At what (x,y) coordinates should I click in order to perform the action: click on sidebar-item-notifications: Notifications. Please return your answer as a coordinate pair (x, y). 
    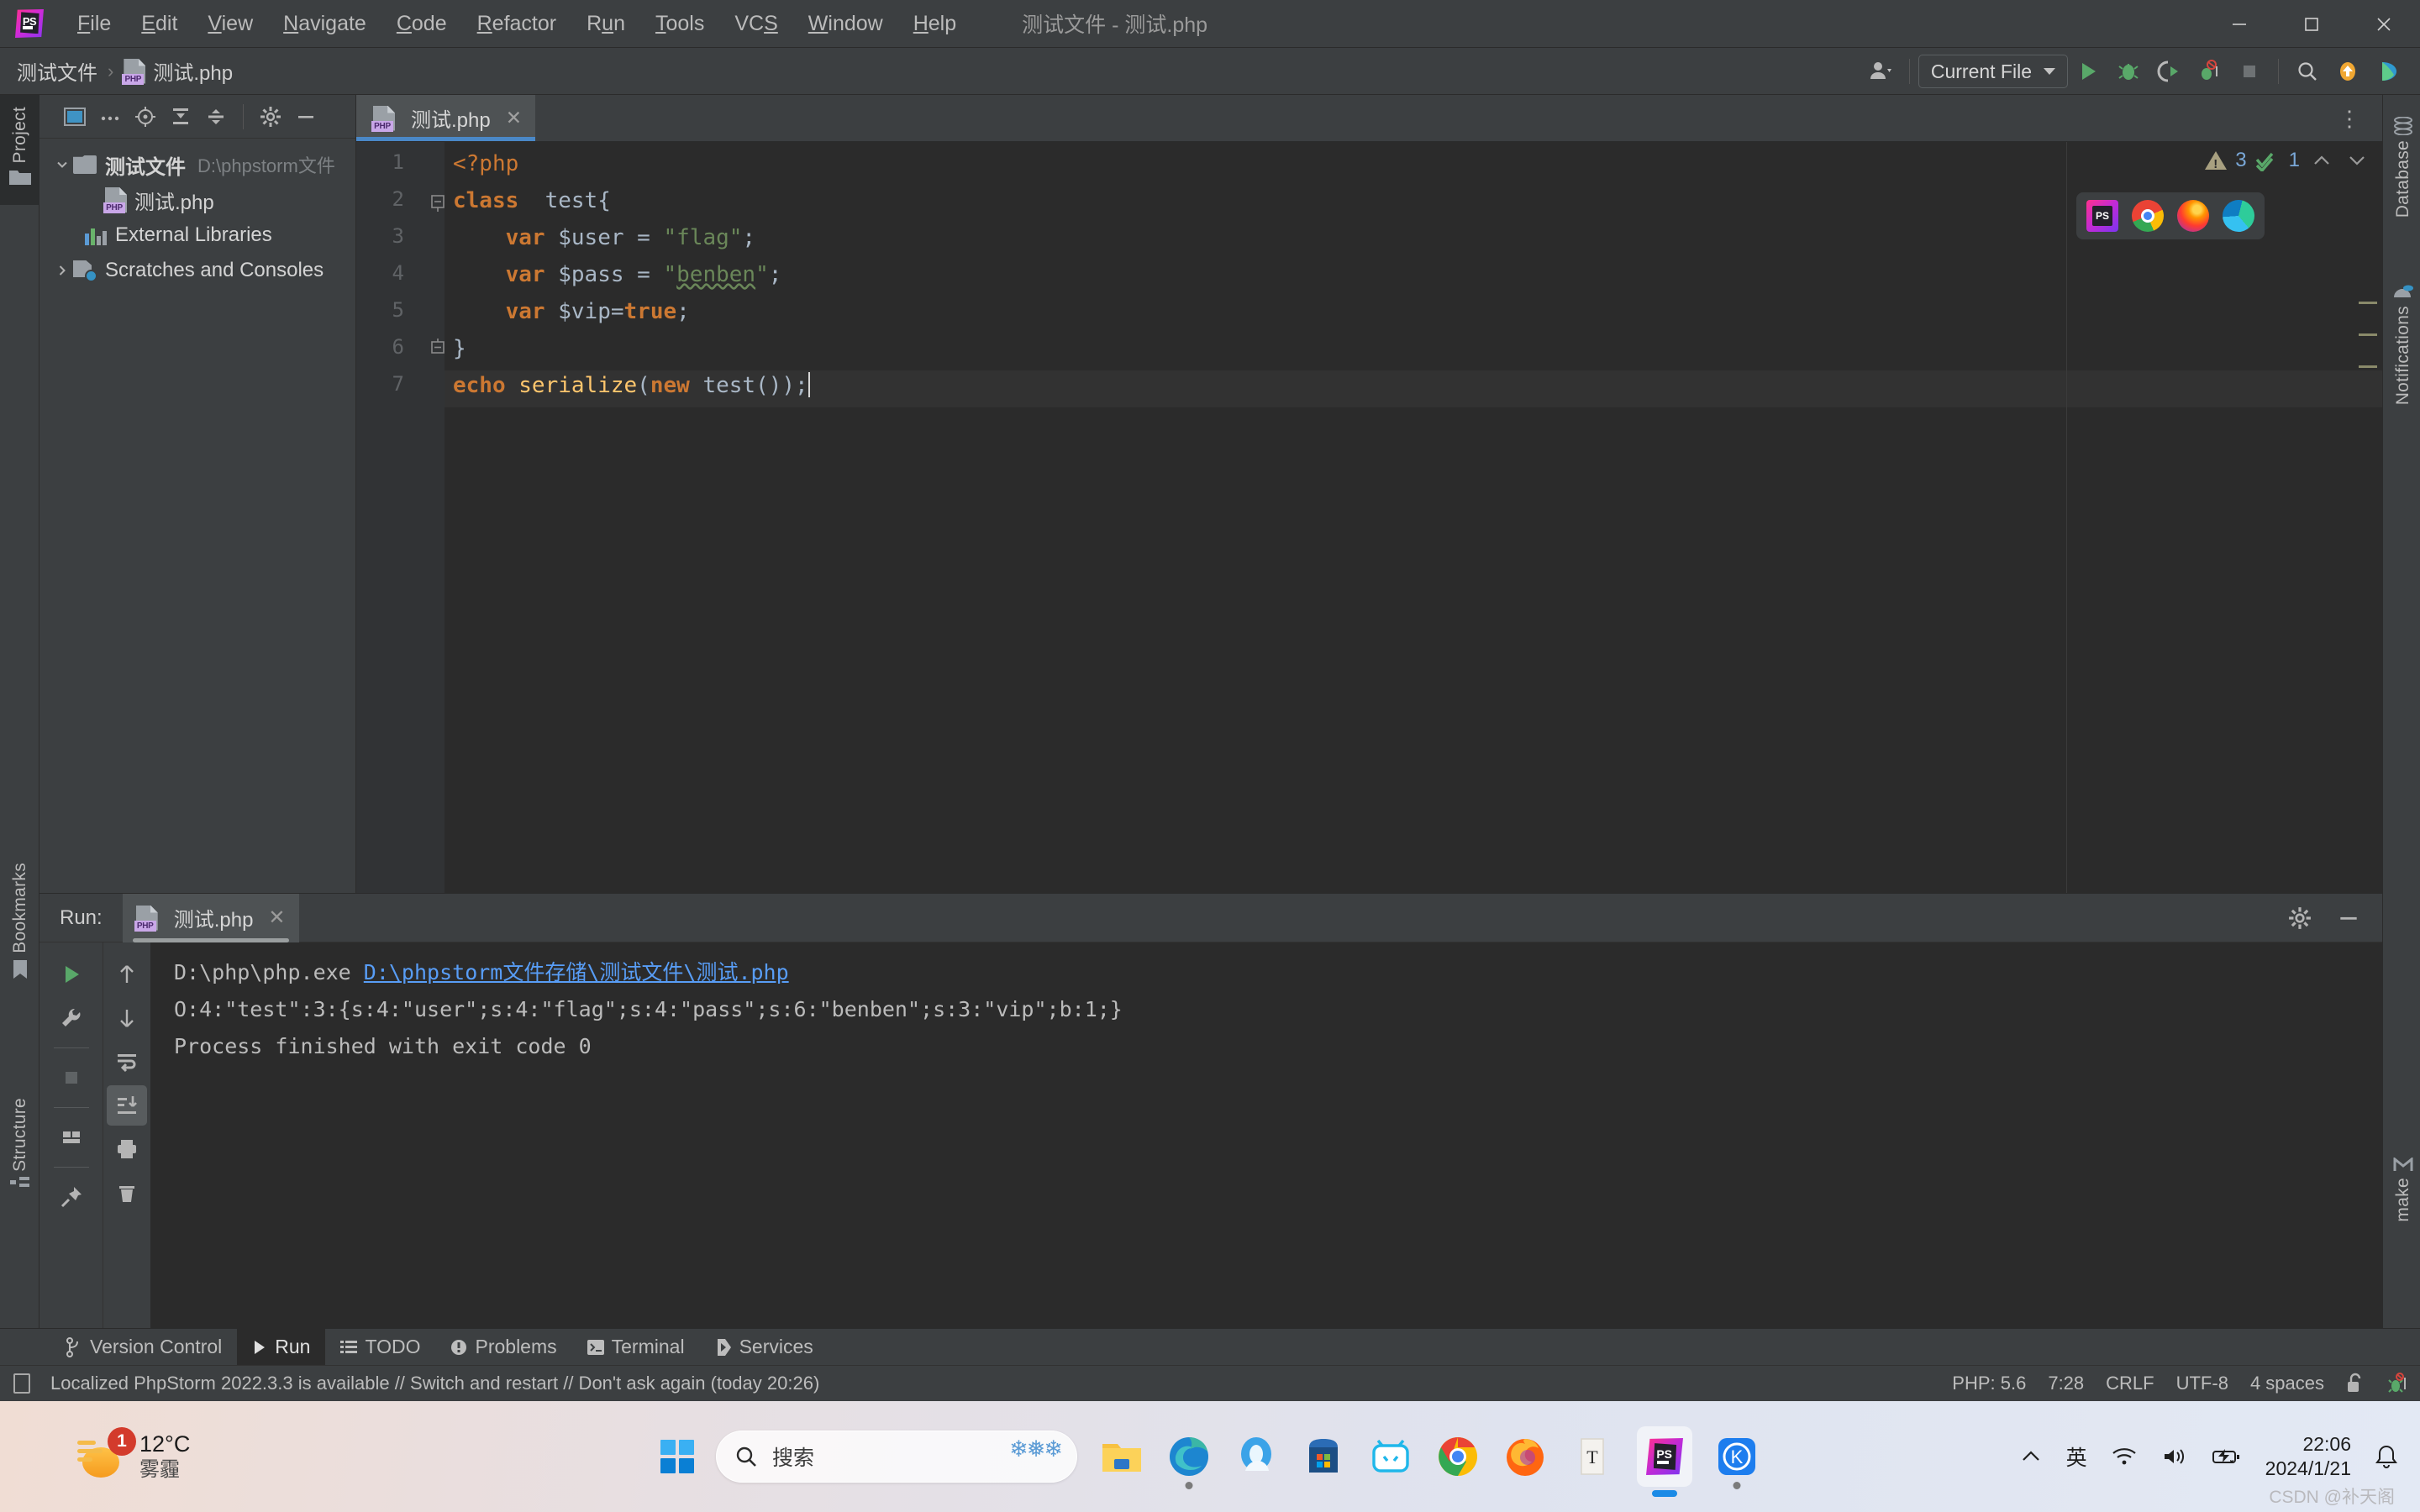
    Looking at the image, I should click on (2401, 342).